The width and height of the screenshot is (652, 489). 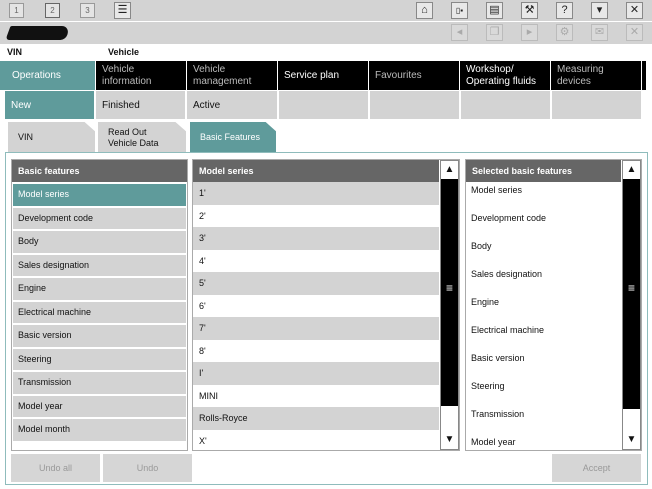 What do you see at coordinates (316, 440) in the screenshot?
I see `list-item: X'` at bounding box center [316, 440].